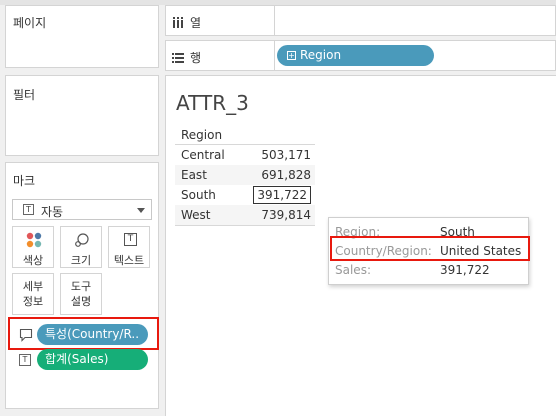 The image size is (556, 416). What do you see at coordinates (203, 155) in the screenshot?
I see `row-label: Central` at bounding box center [203, 155].